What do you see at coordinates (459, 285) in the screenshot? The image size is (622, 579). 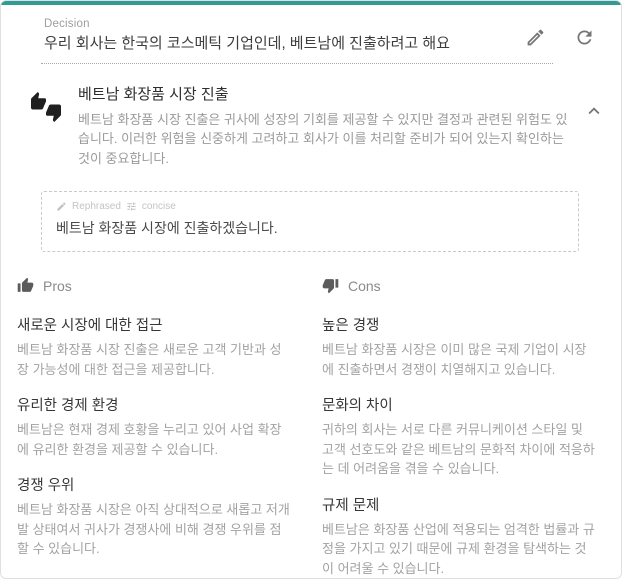 I see `cons-header: Cons` at bounding box center [459, 285].